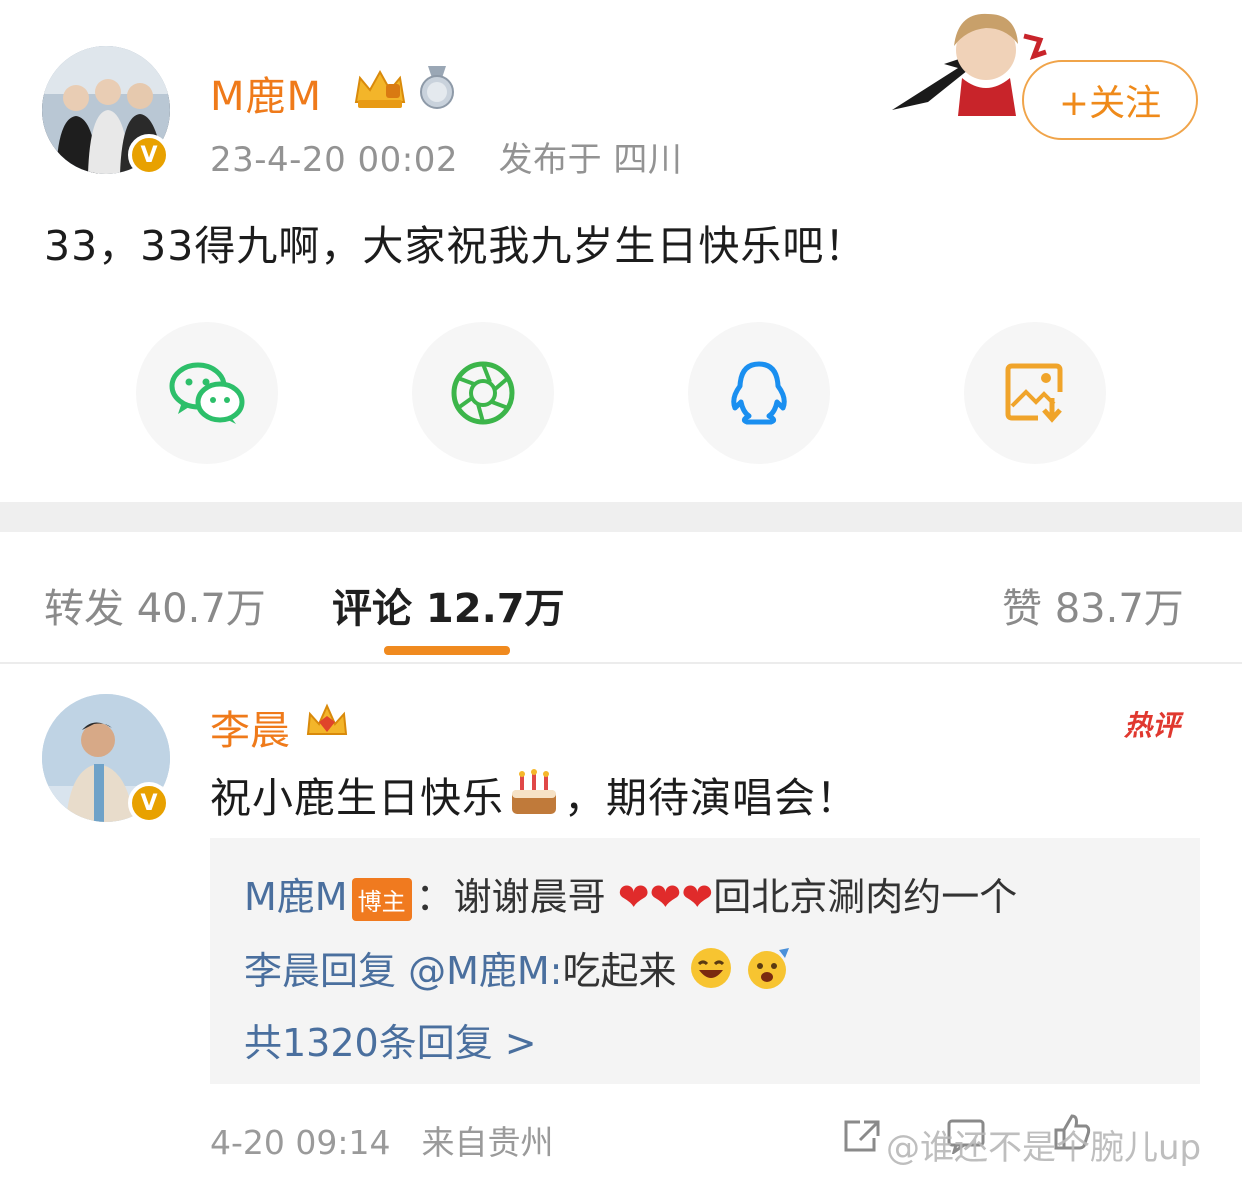 This screenshot has width=1242, height=1185. What do you see at coordinates (590, 160) in the screenshot?
I see `post-location: 发布于 四川` at bounding box center [590, 160].